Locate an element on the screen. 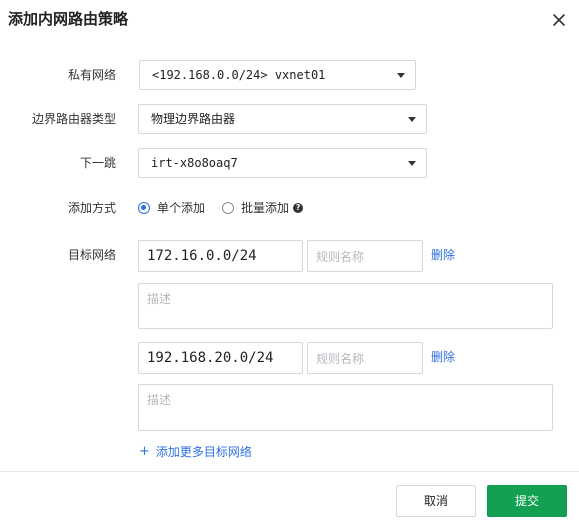  border-router-type-select: 物理边界路由器 is located at coordinates (282, 119).